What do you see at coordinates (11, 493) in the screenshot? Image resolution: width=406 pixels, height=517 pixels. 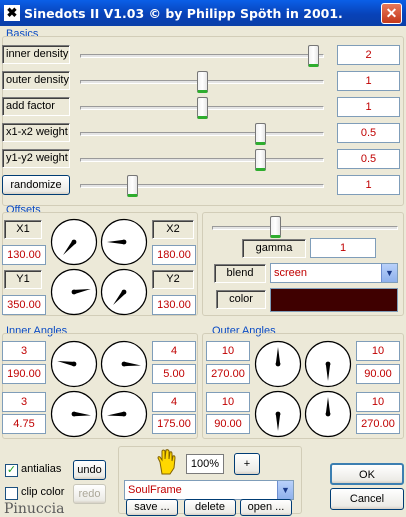 I see `clip-color-checkbox` at bounding box center [11, 493].